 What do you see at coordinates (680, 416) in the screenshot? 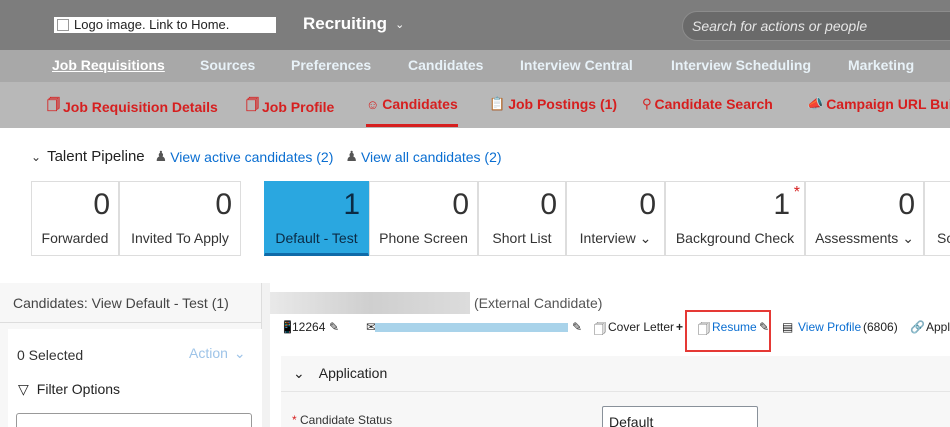
I see `candidate-status-select: Default` at bounding box center [680, 416].